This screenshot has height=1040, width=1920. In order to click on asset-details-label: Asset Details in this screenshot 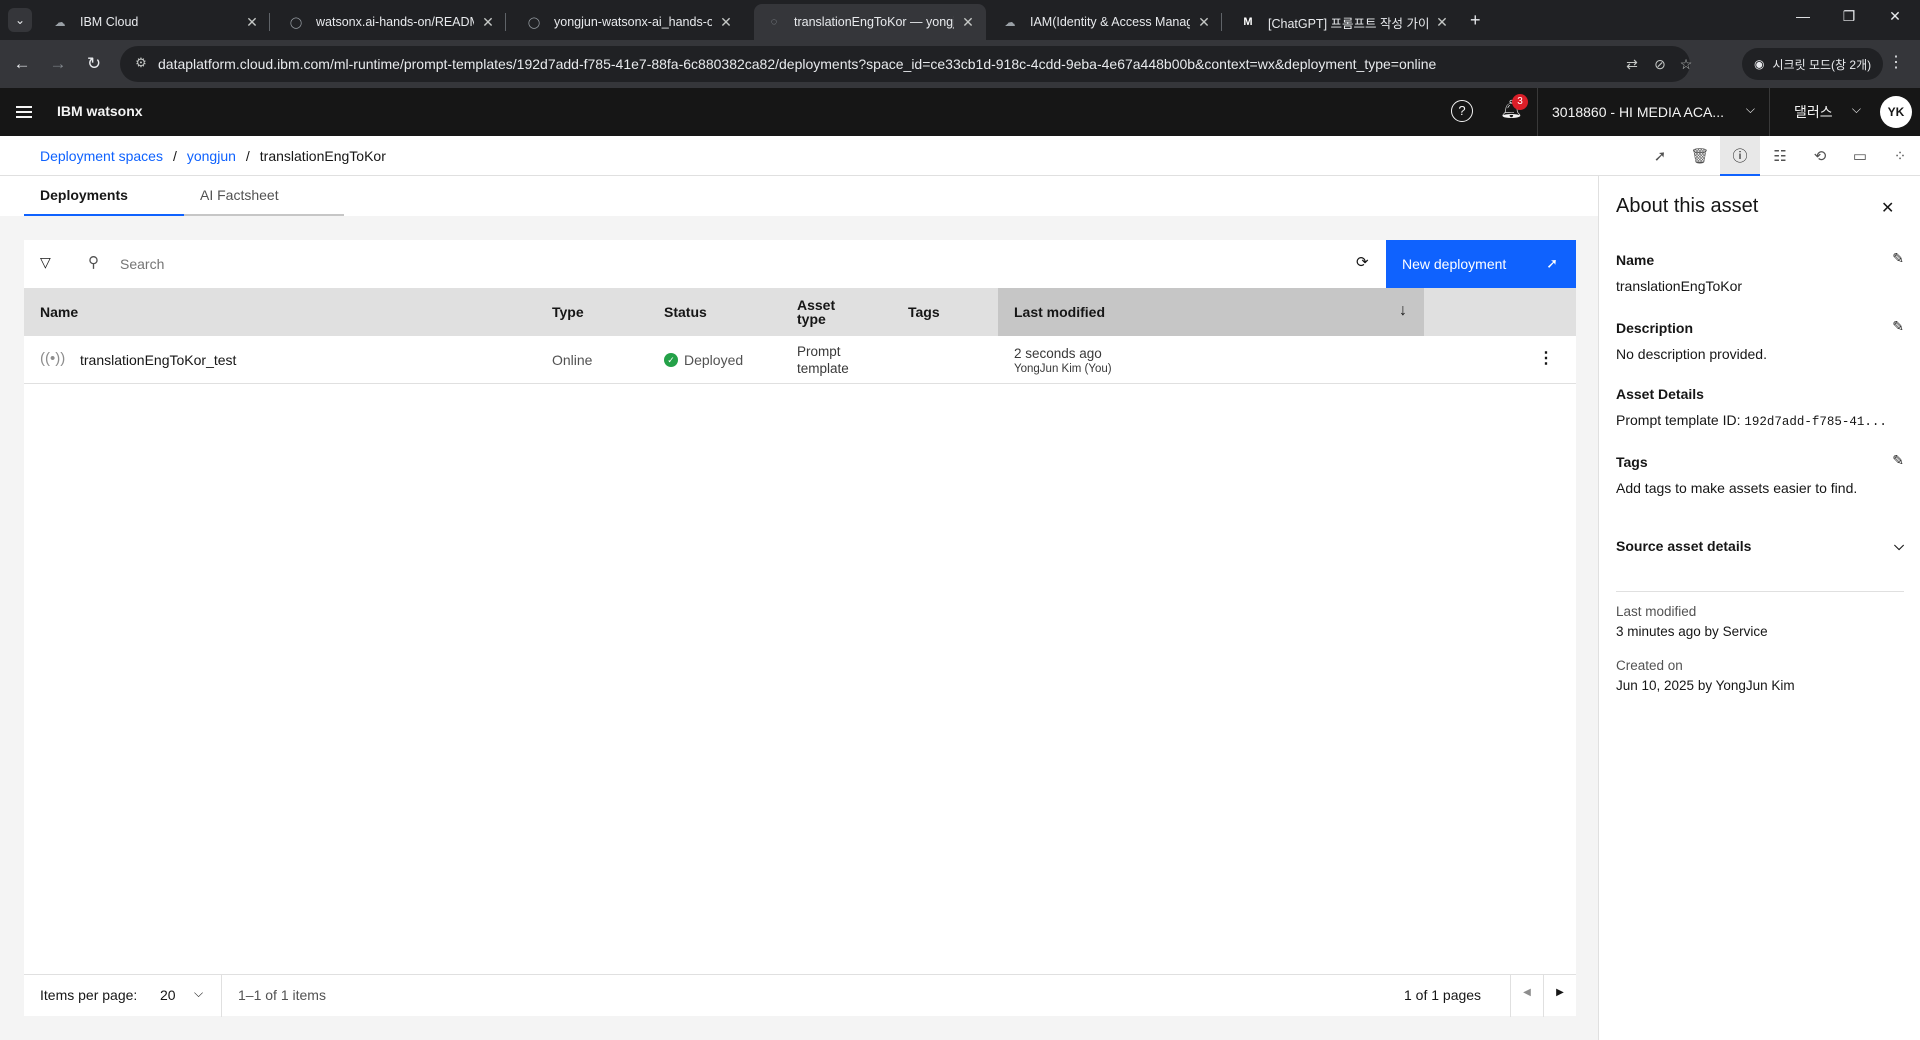, I will do `click(1660, 394)`.